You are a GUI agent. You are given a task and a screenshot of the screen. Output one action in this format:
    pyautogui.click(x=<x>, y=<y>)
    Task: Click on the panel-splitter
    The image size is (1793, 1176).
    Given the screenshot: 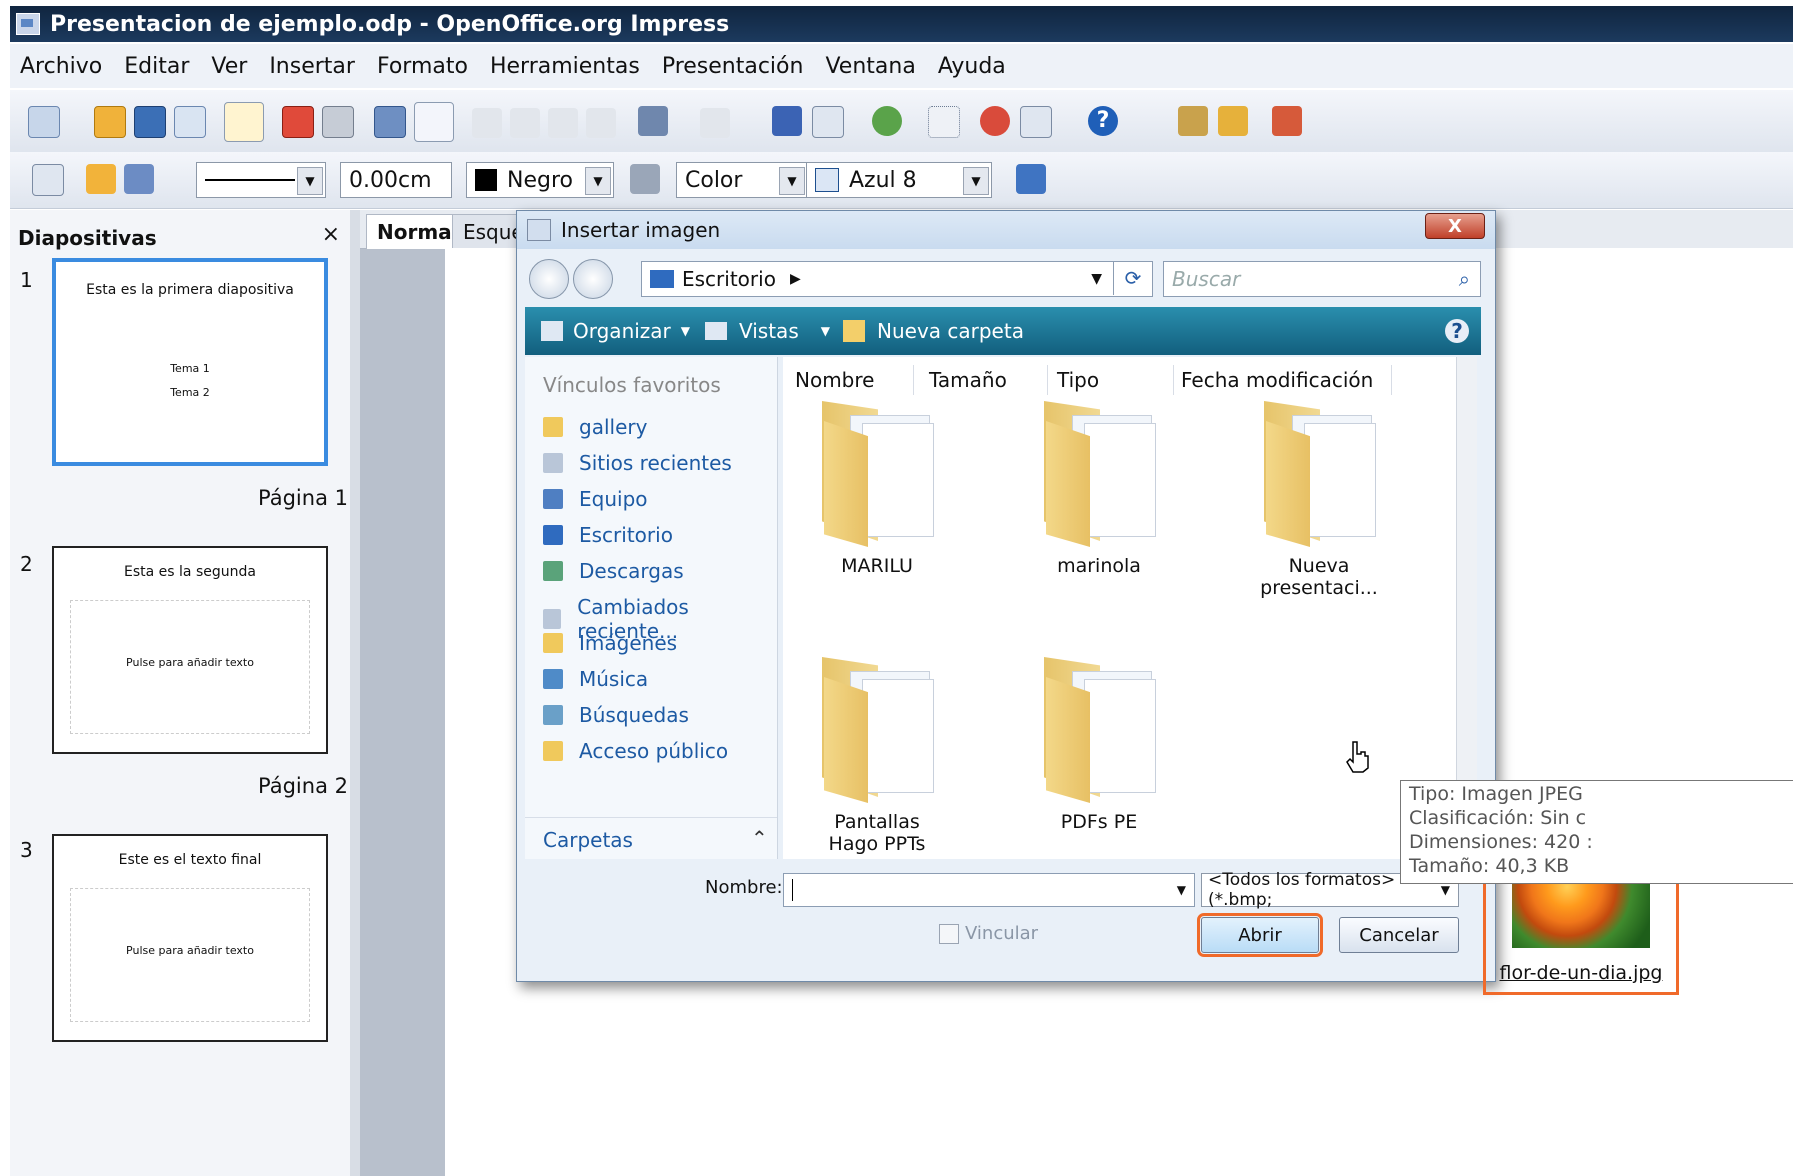 What is the action you would take?
    pyautogui.click(x=355, y=693)
    